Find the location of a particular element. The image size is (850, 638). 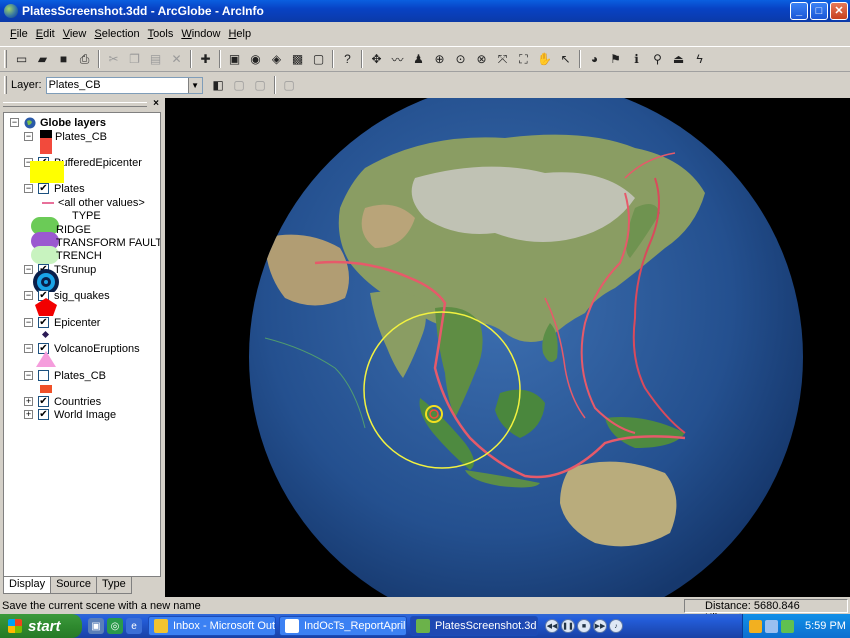

menu-help: Help is located at coordinates (239, 34).